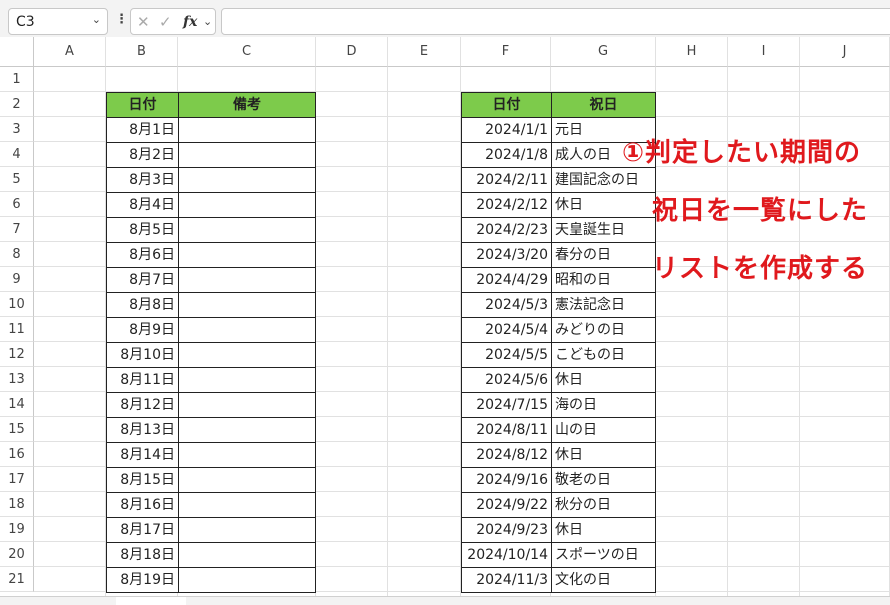 The image size is (890, 605). Describe the element at coordinates (17, 404) in the screenshot. I see `row-header-14: 14` at that location.